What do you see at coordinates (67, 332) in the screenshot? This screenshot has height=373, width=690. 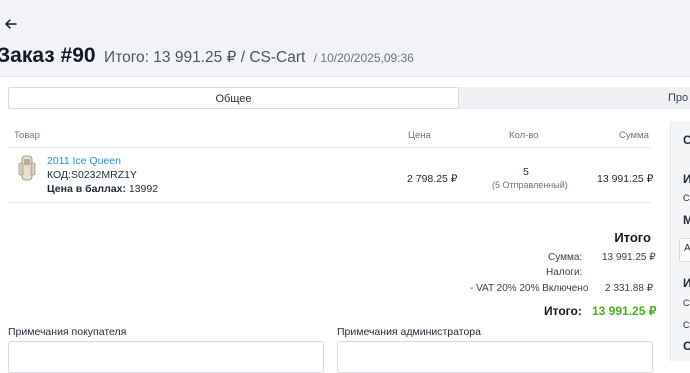 I see `customer-notes-label: Примечания покупателя` at bounding box center [67, 332].